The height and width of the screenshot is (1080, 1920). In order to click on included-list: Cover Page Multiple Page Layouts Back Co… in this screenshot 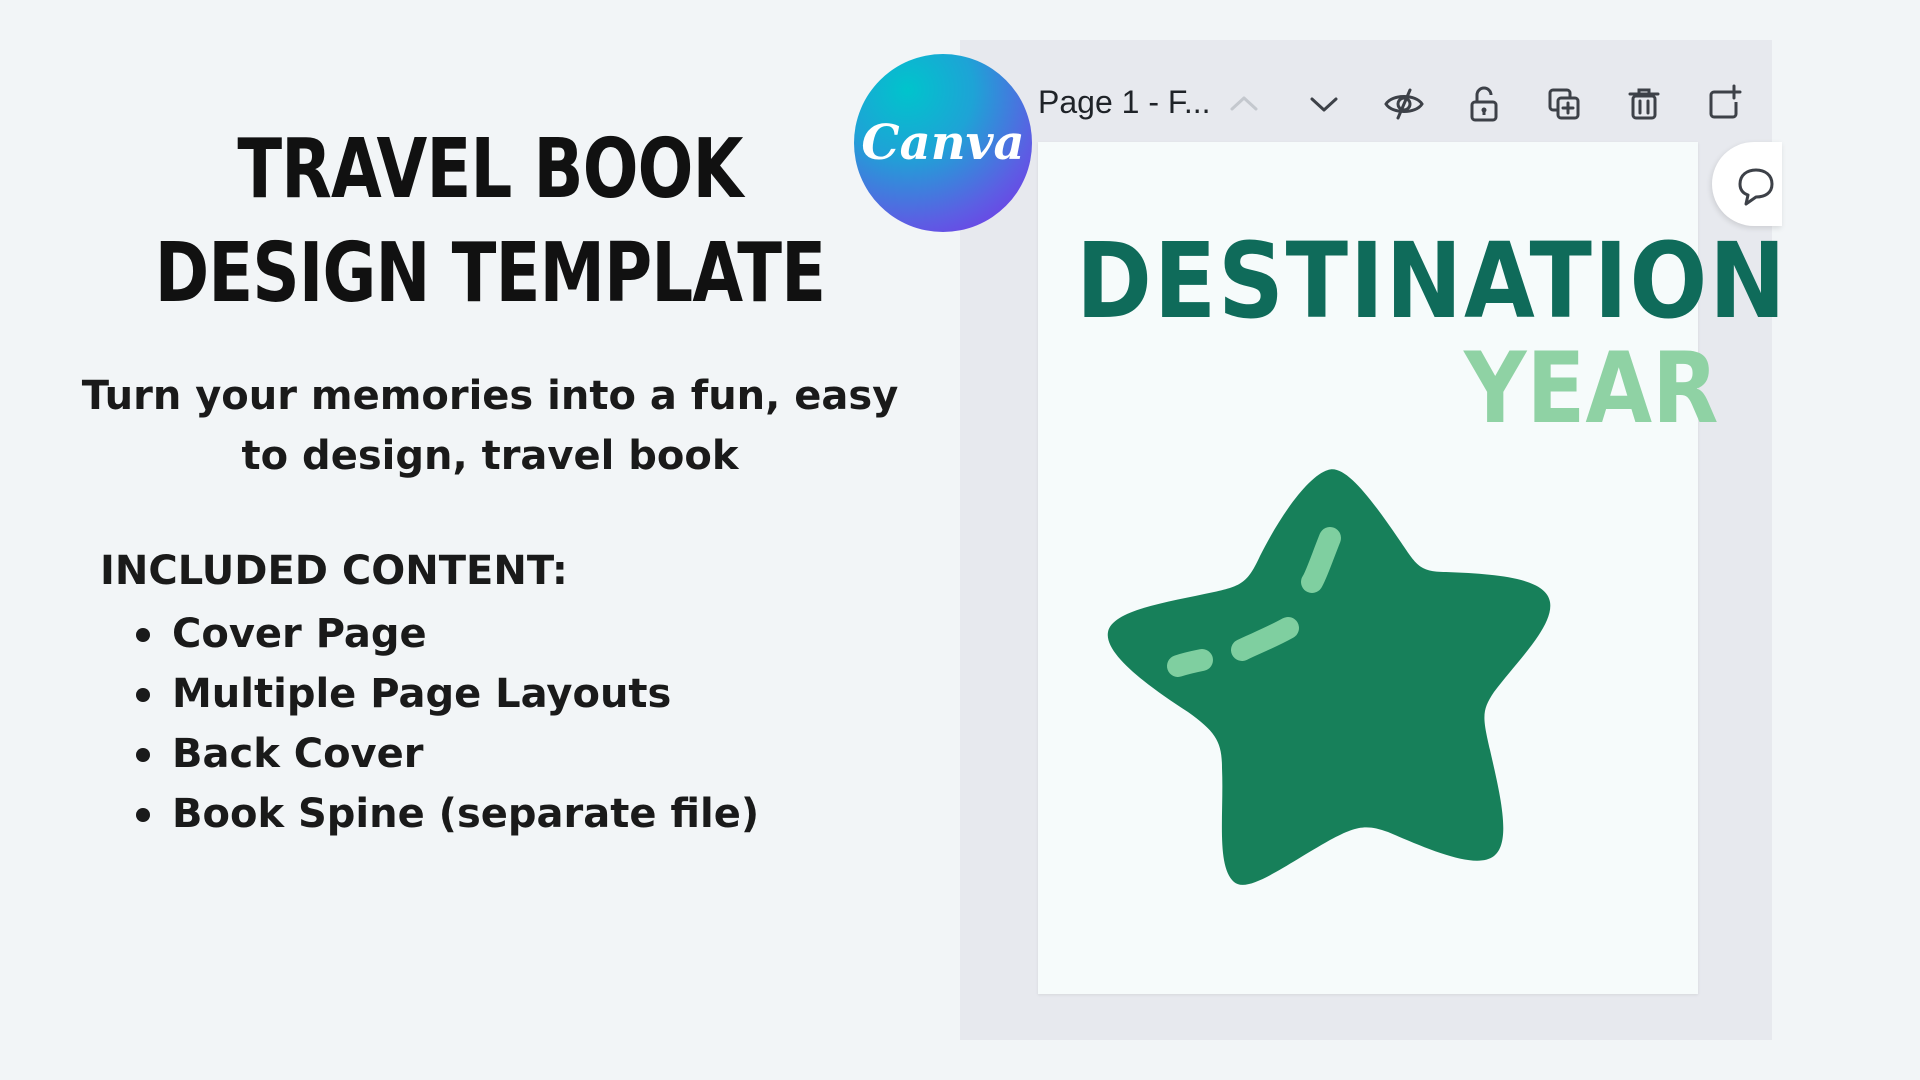, I will do `click(444, 724)`.